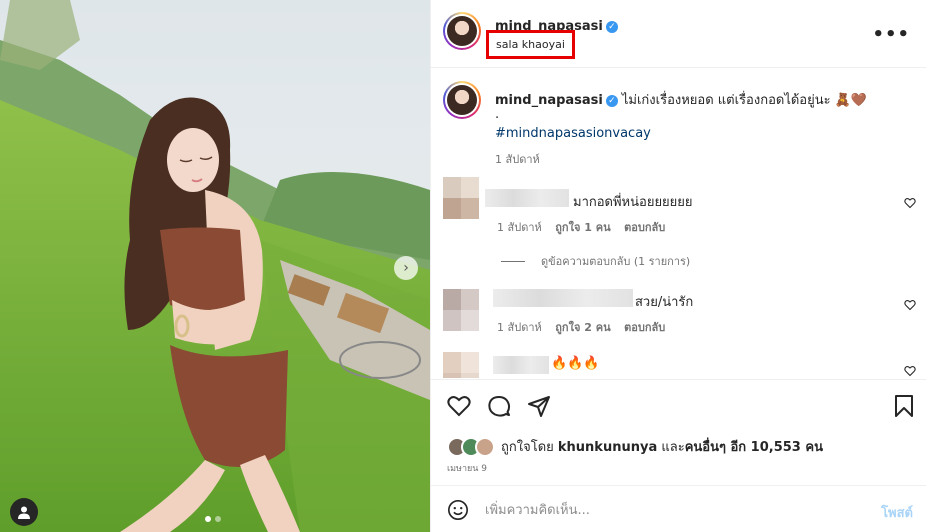 This screenshot has width=926, height=532. Describe the element at coordinates (485, 446) in the screenshot. I see `liker-avatar` at that location.